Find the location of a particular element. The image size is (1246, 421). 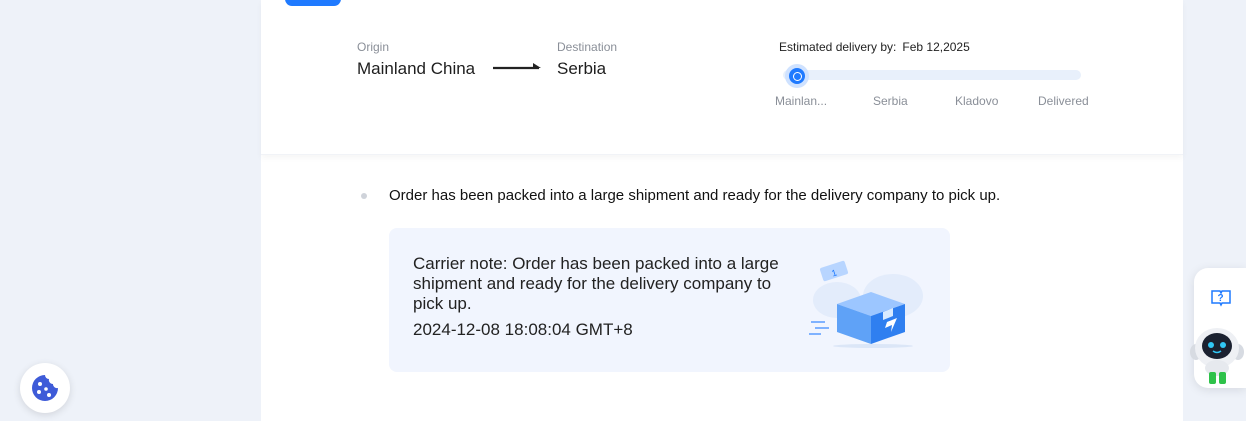

timeline-bullet is located at coordinates (364, 196).